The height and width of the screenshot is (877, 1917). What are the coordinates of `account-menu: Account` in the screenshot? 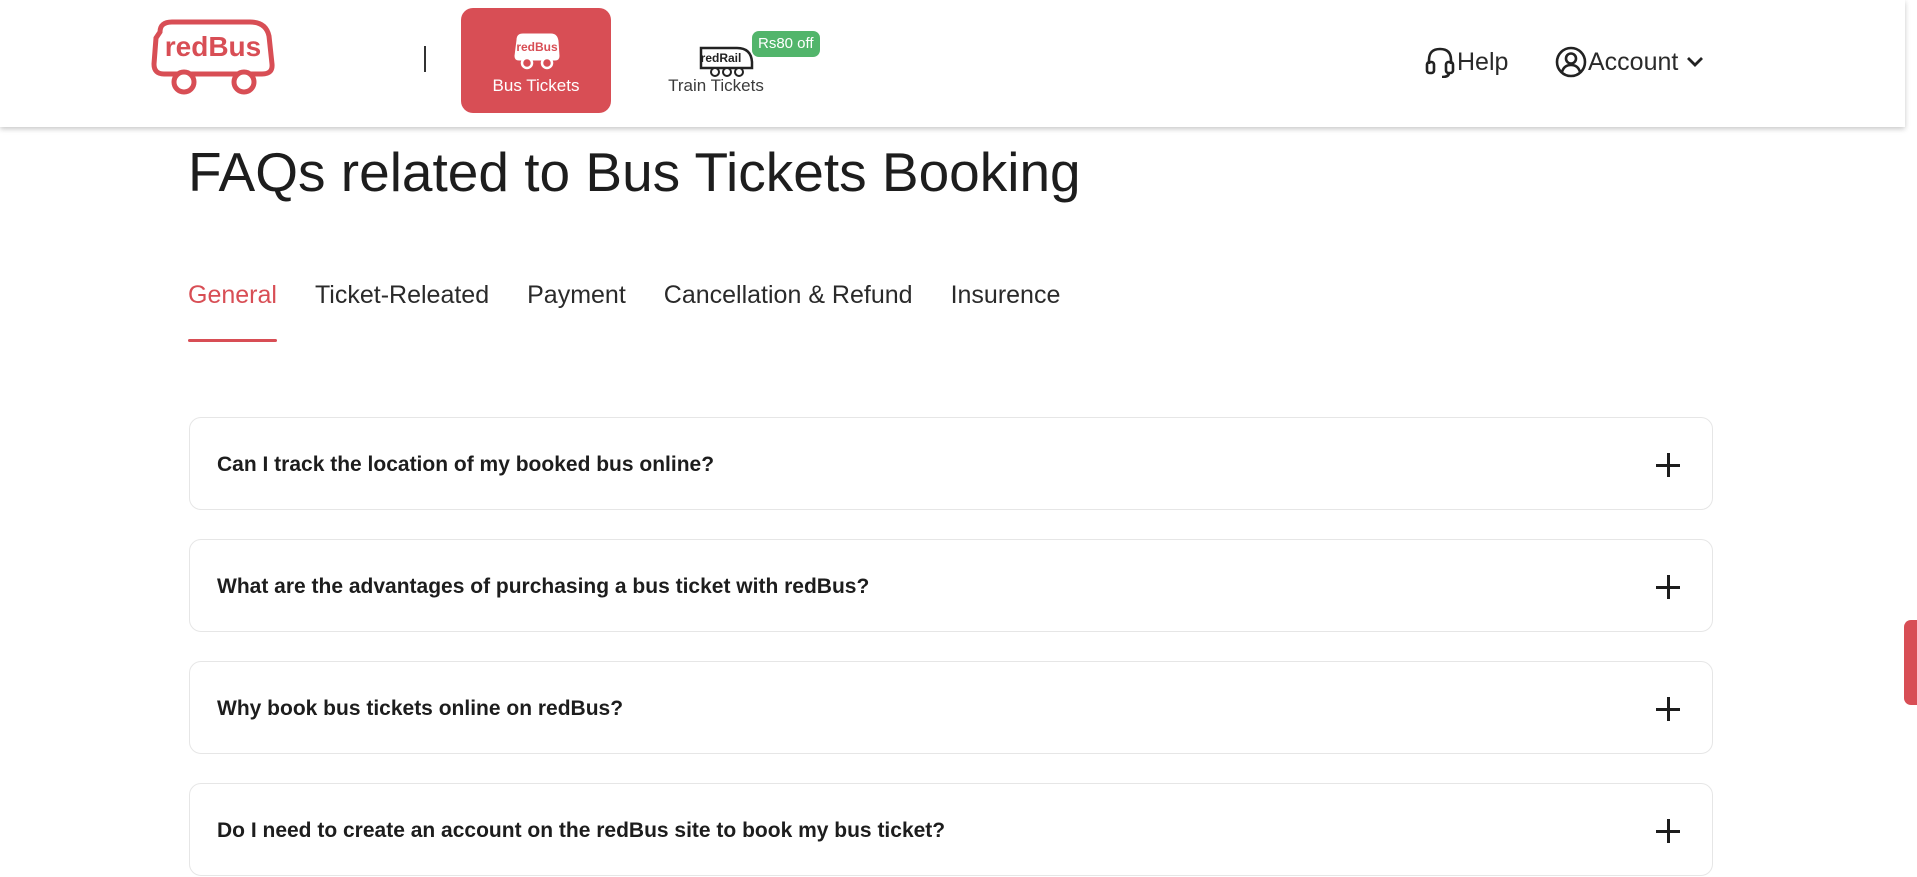 It's located at (1629, 62).